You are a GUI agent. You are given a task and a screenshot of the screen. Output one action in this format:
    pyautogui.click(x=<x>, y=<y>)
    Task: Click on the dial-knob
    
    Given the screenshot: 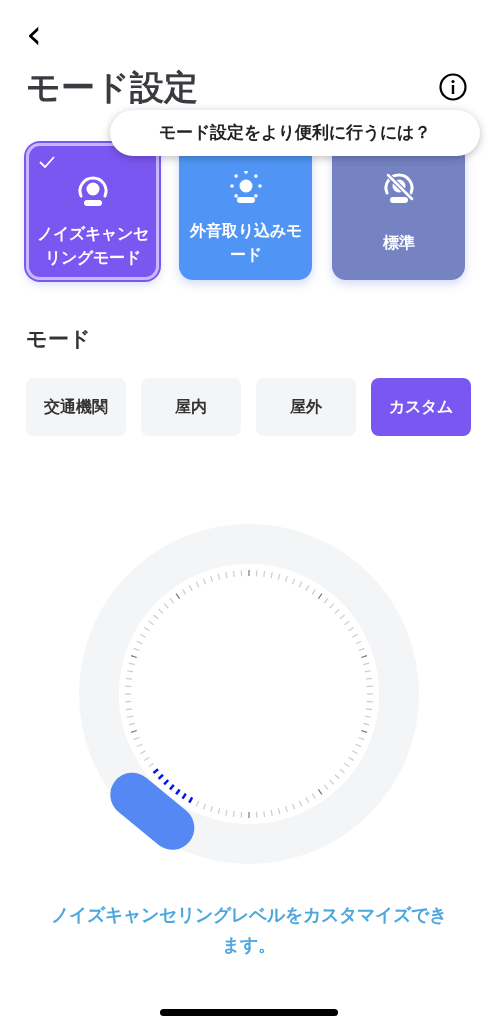 What is the action you would take?
    pyautogui.click(x=151, y=811)
    